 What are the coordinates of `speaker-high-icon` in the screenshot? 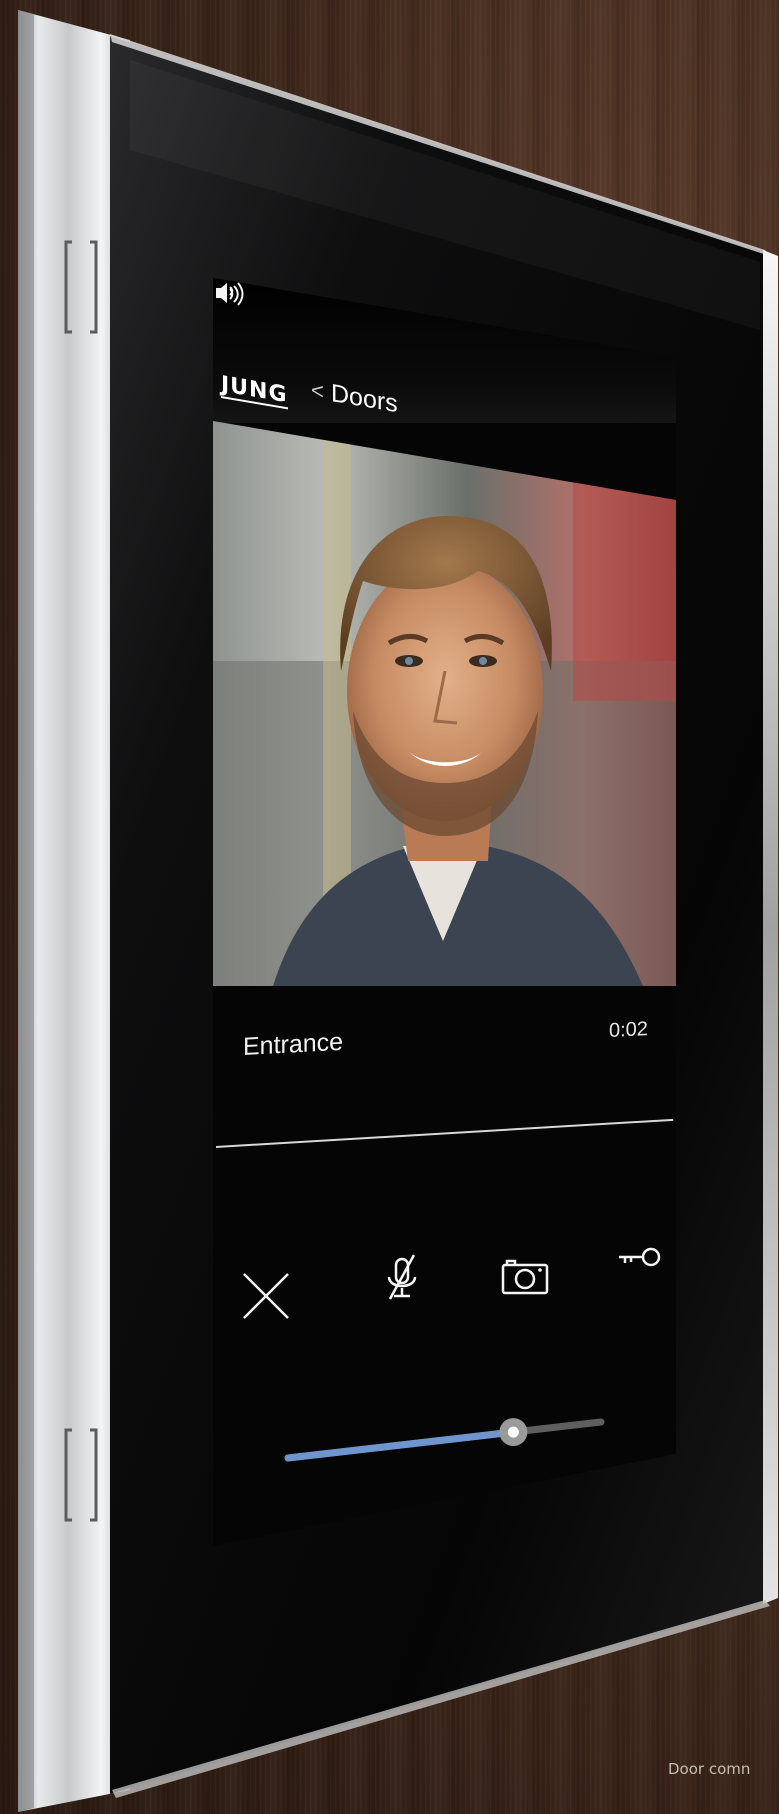 It's located at (229, 294).